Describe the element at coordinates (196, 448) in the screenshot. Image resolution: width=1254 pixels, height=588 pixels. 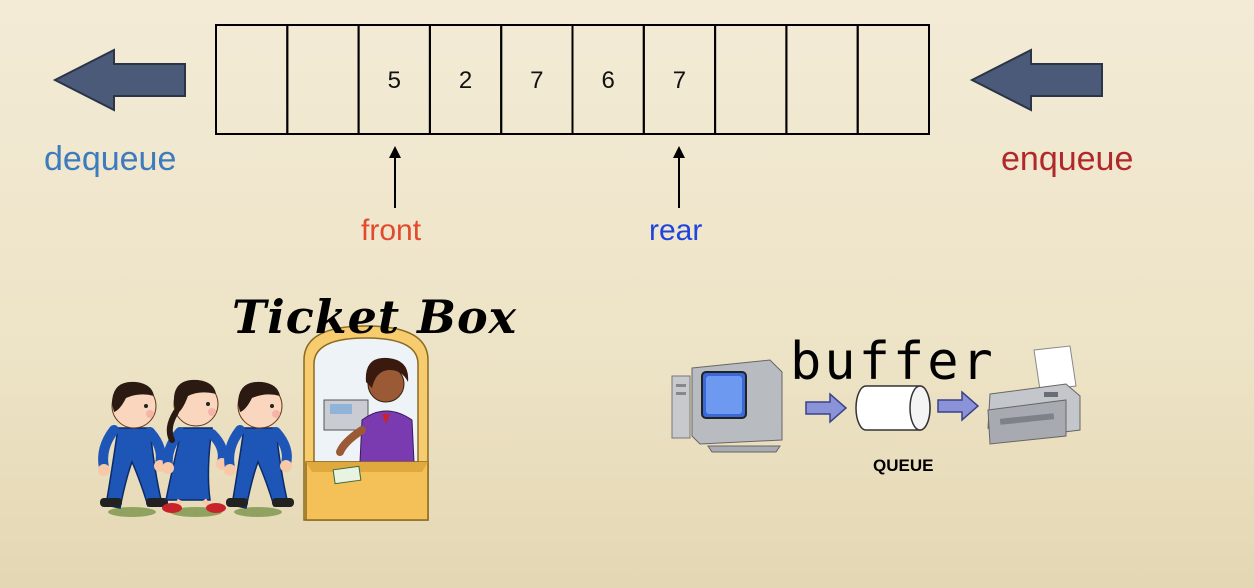
I see `people-walking-illustration` at that location.